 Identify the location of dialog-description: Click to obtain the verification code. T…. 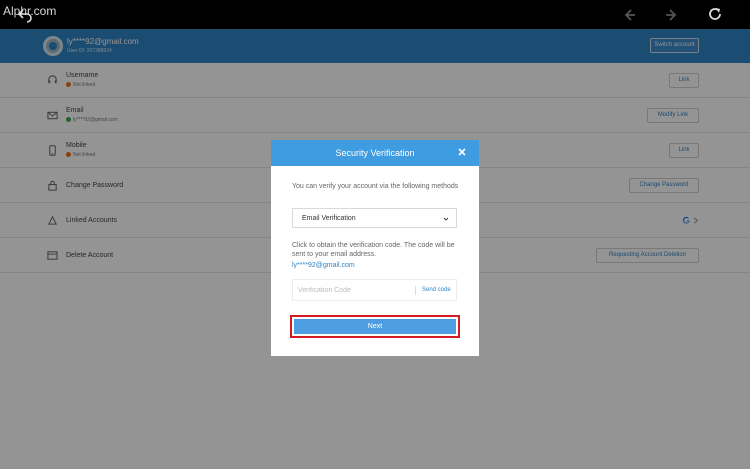
(373, 250).